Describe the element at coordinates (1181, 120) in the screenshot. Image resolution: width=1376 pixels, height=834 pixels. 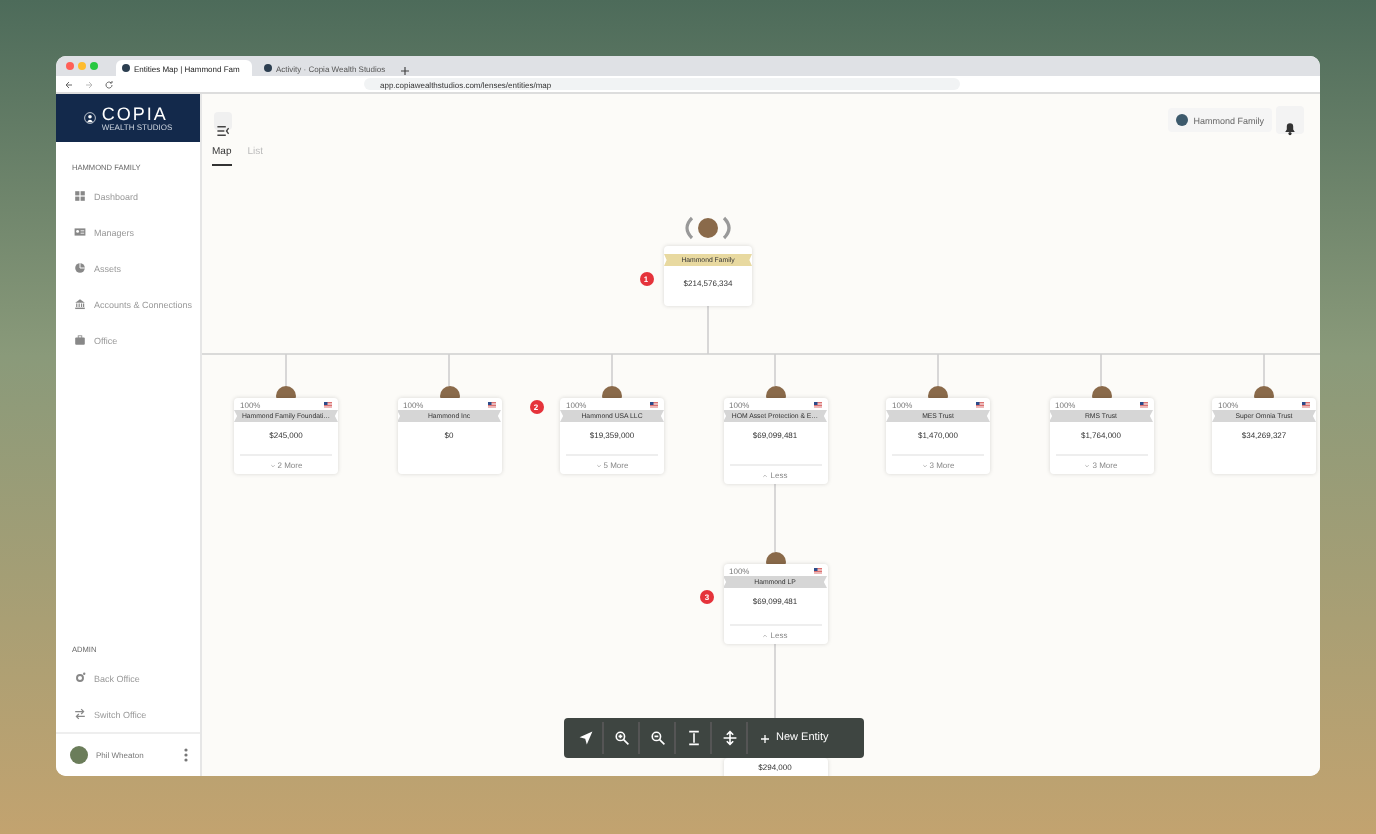
I see `family-avatar` at that location.